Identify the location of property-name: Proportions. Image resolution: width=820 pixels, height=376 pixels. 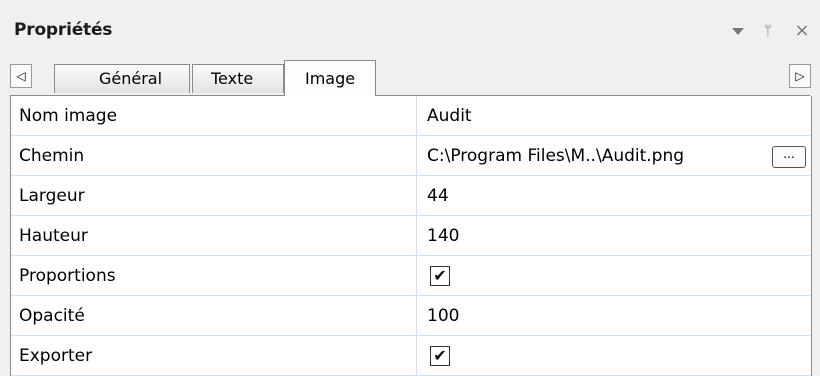
(214, 275).